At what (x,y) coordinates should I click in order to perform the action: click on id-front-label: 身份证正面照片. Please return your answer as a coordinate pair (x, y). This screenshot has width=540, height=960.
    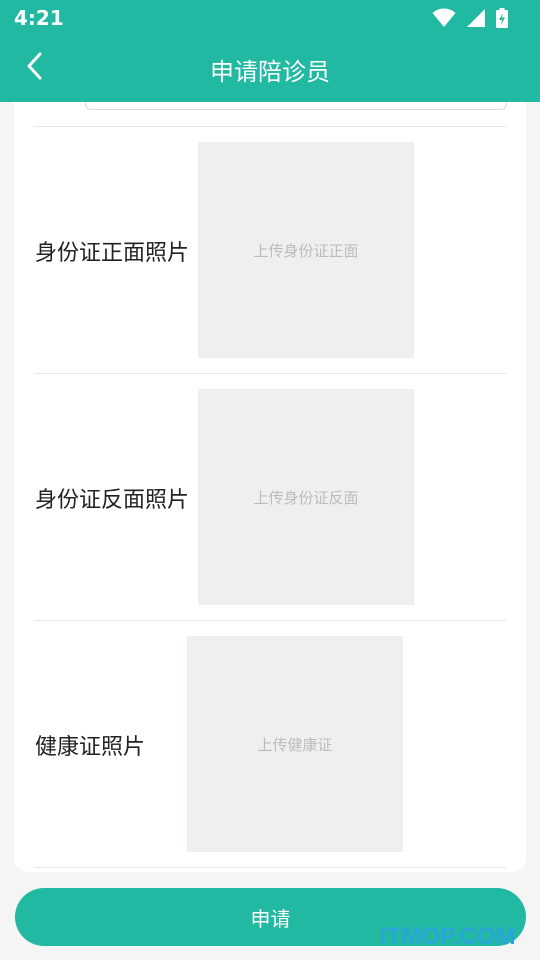
    Looking at the image, I should click on (112, 253).